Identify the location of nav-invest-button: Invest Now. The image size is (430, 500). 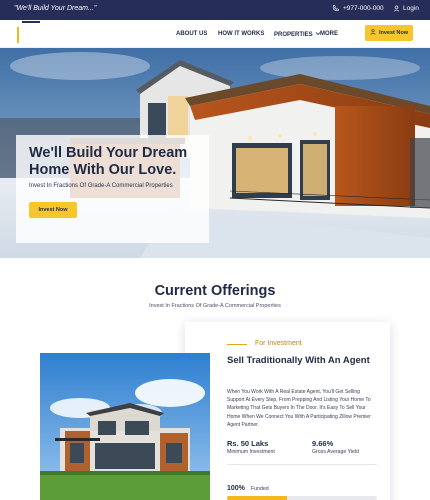
(389, 33).